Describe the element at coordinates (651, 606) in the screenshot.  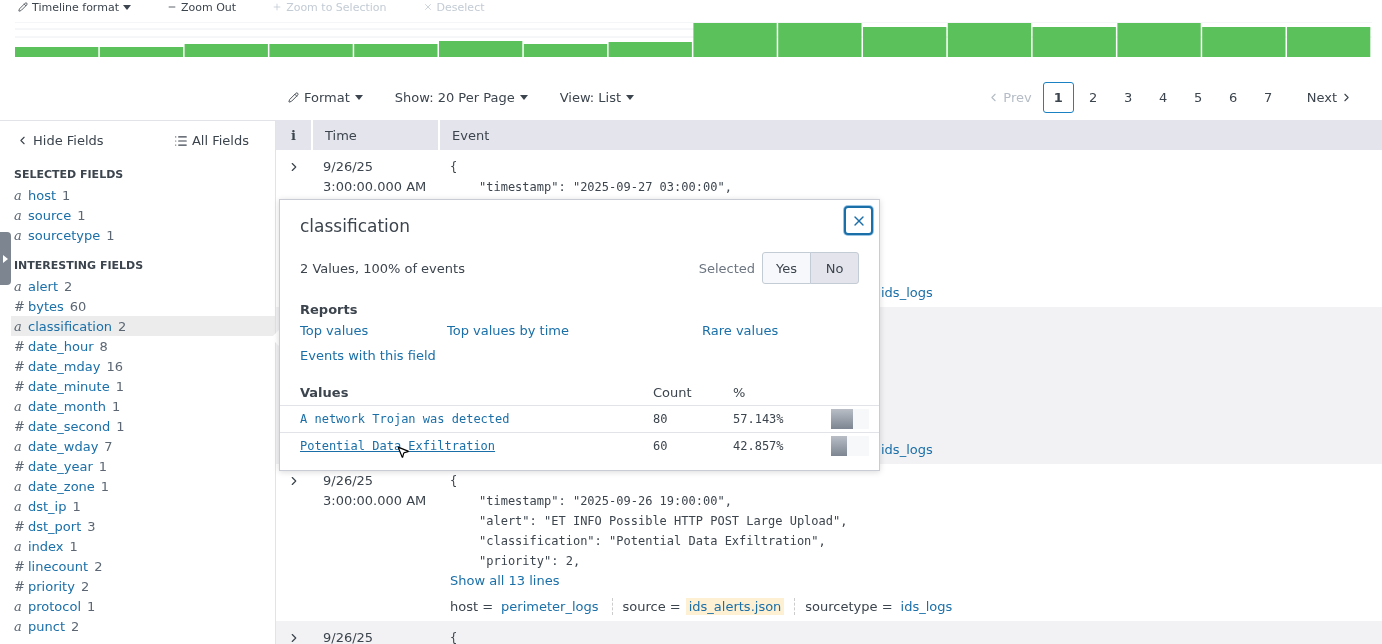
I see `meta-key: source =` at that location.